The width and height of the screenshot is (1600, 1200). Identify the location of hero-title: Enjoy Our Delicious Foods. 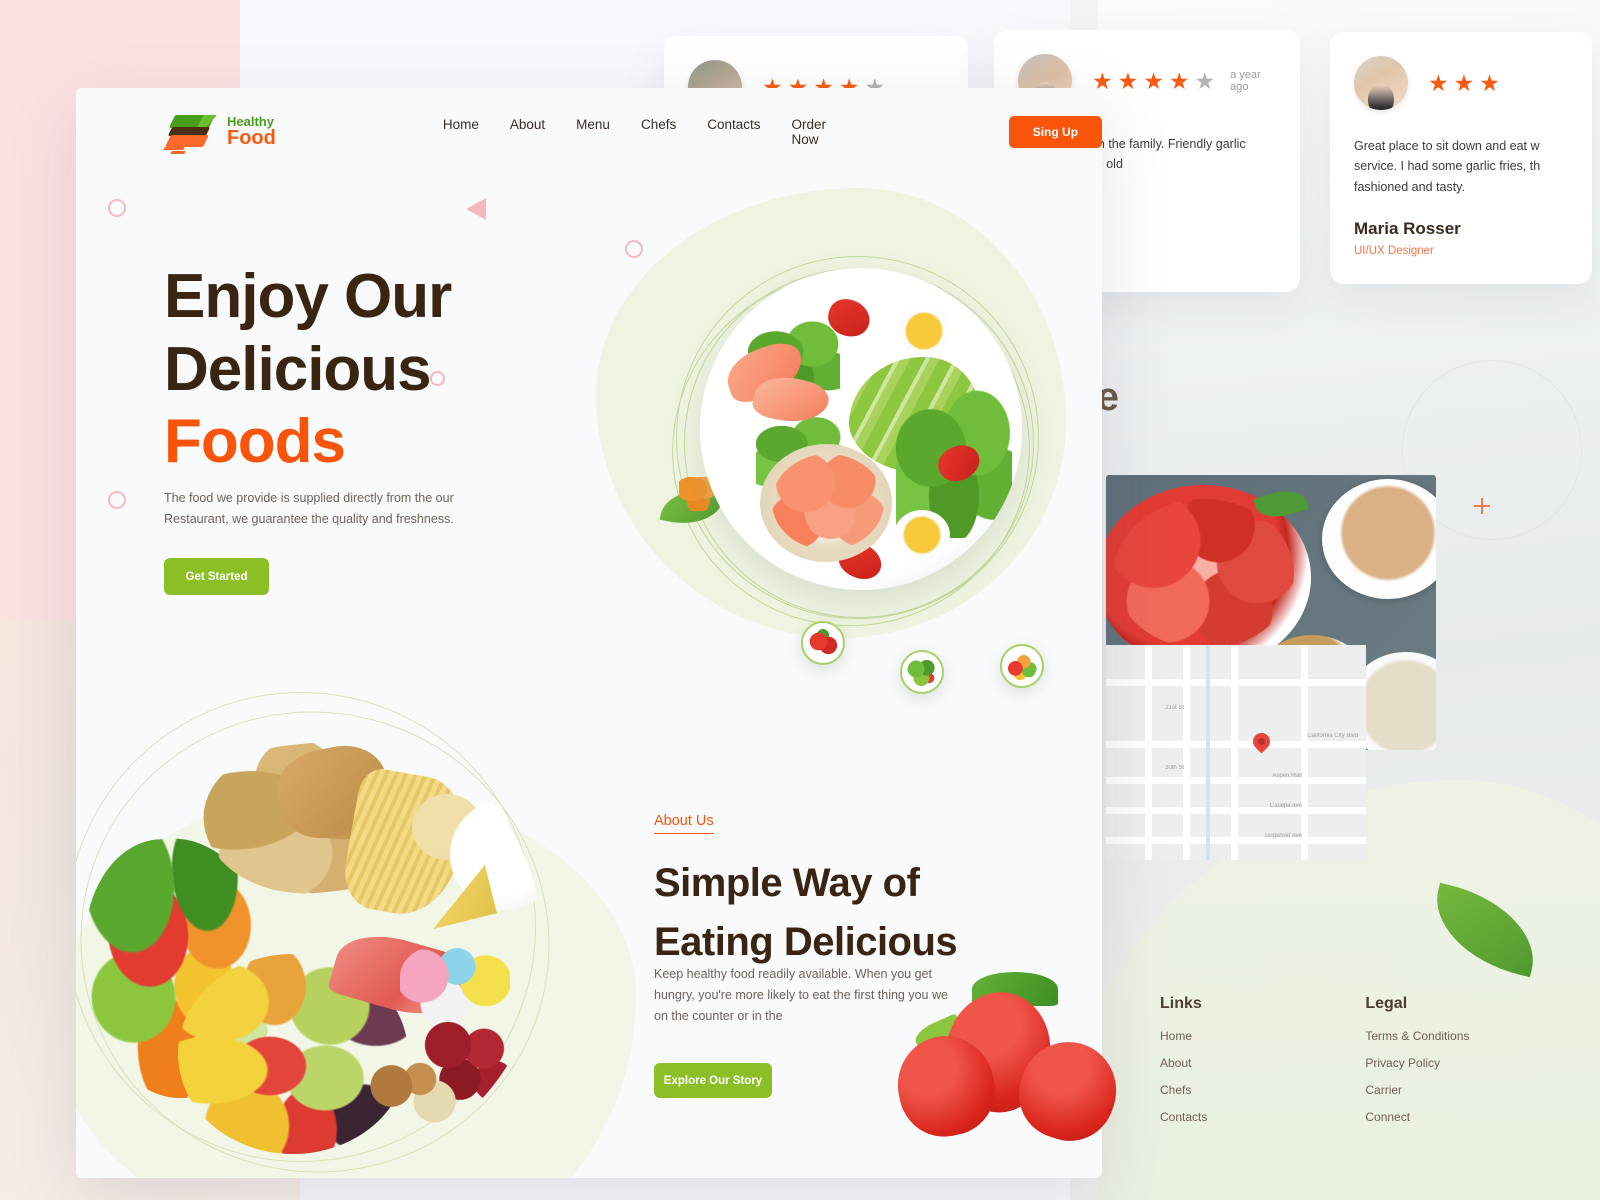
(308, 370).